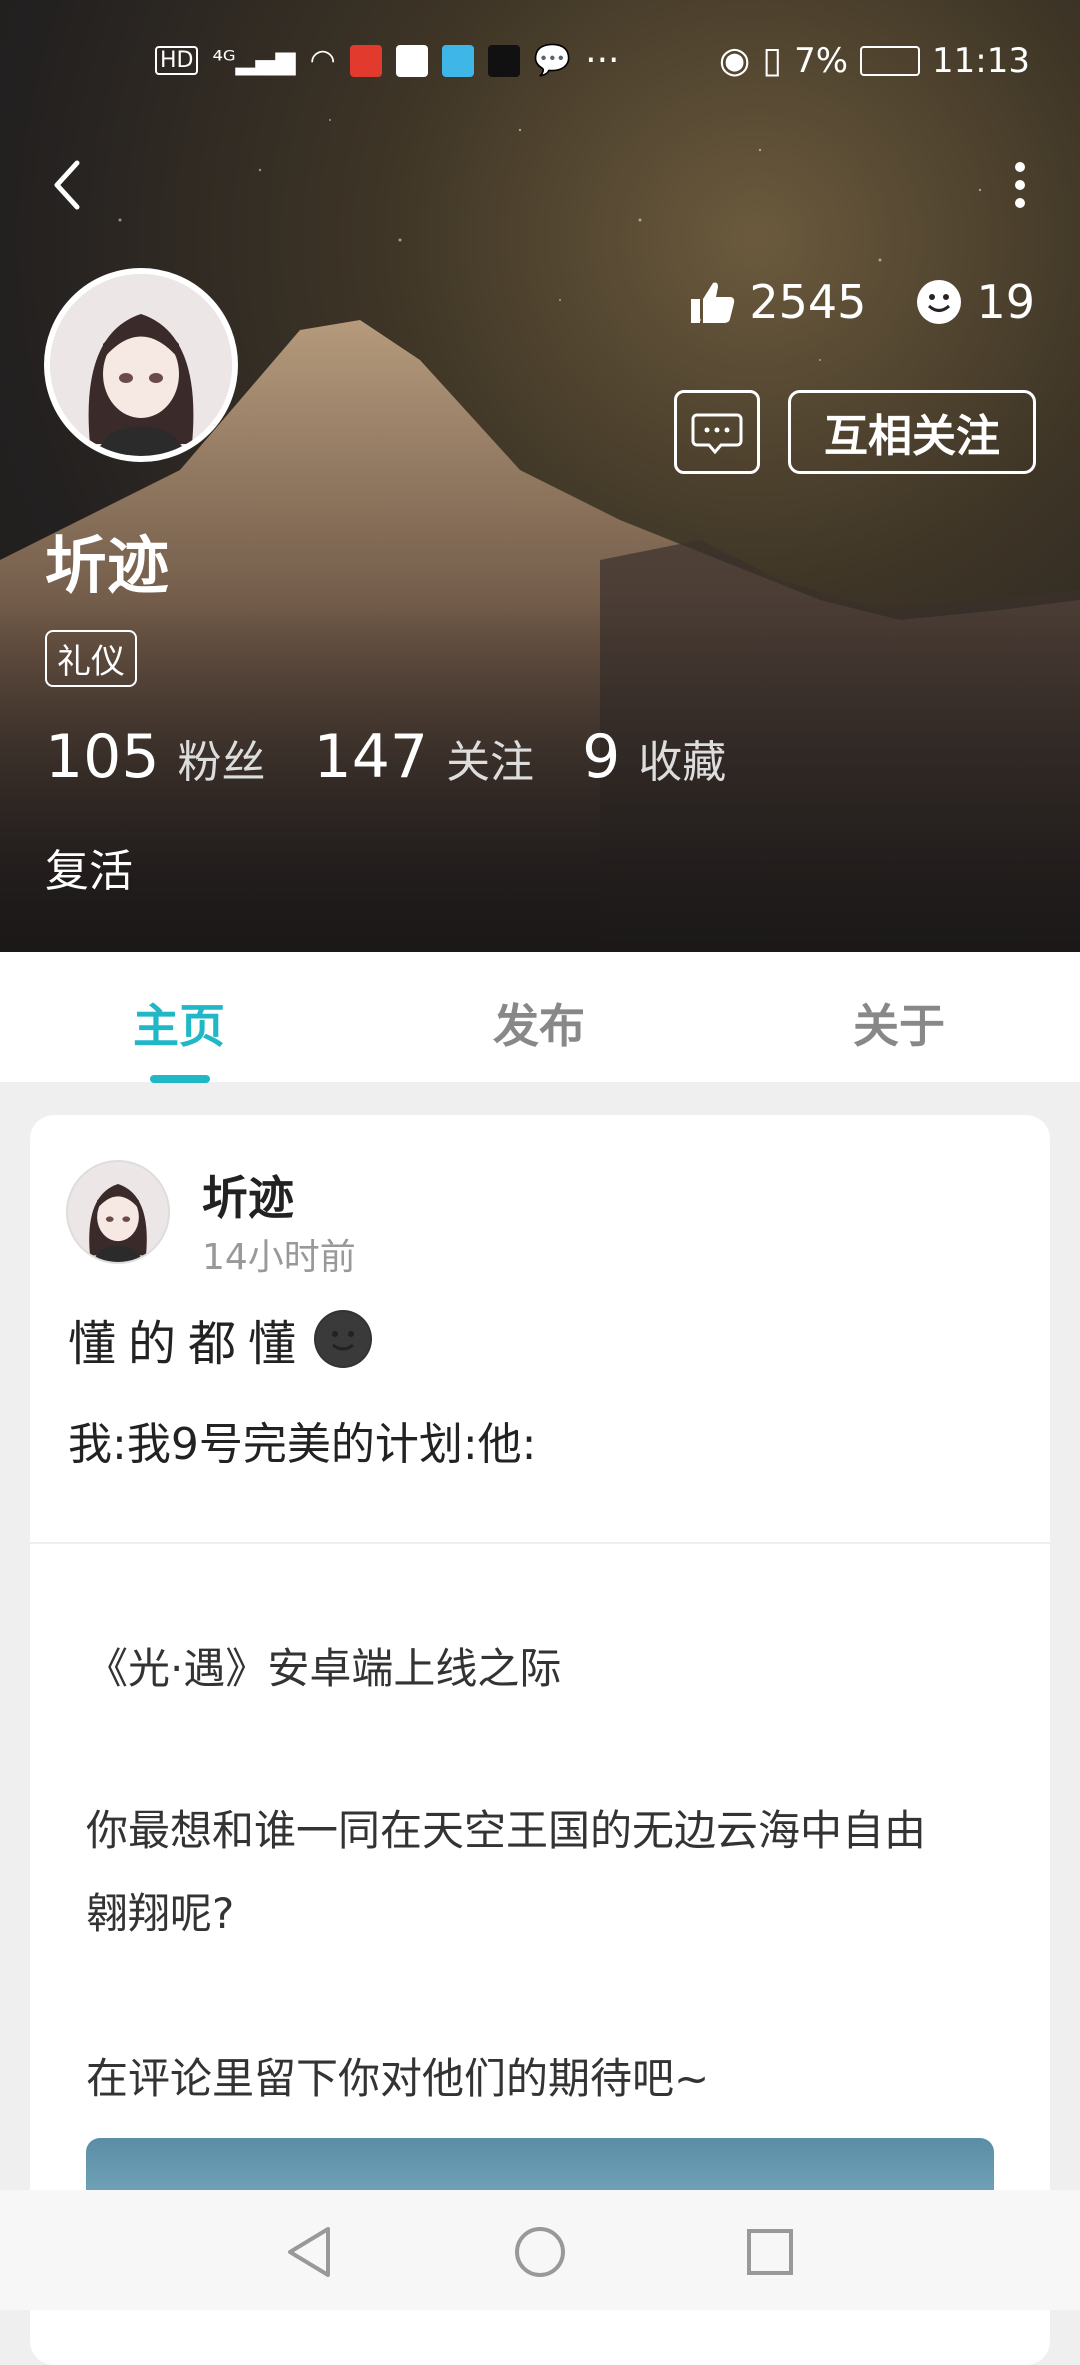  I want to click on profile-username: 圻迹, so click(107, 565).